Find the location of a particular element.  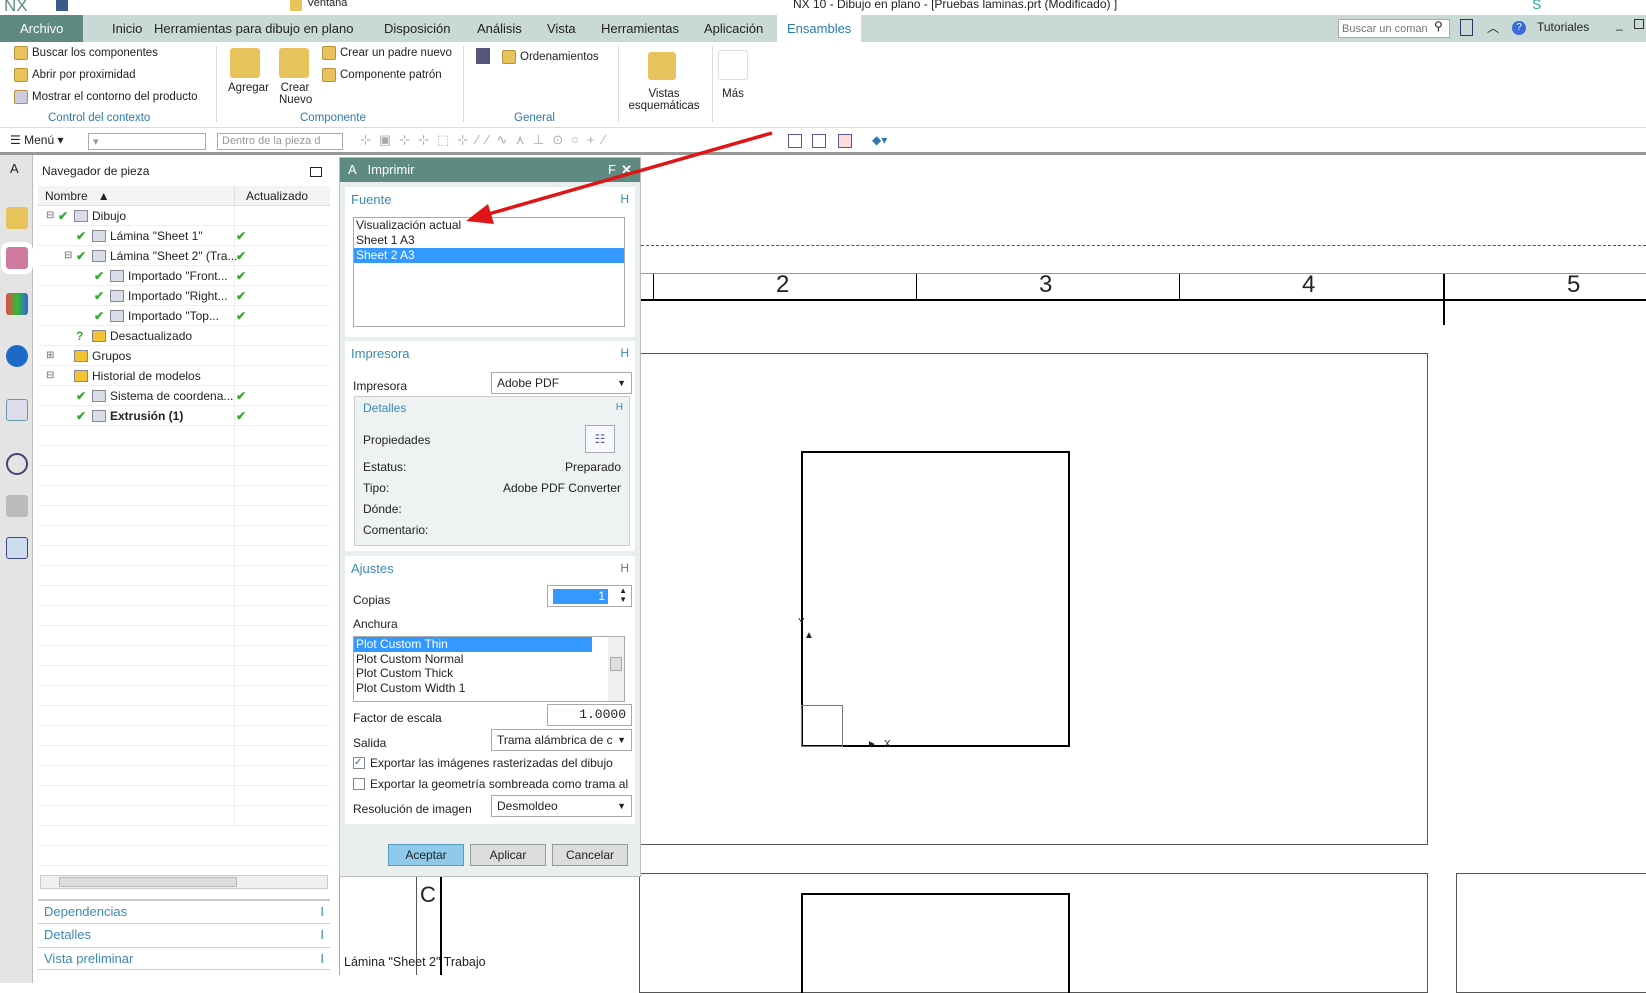

expand-toggle: ⊞ is located at coordinates (50, 356).